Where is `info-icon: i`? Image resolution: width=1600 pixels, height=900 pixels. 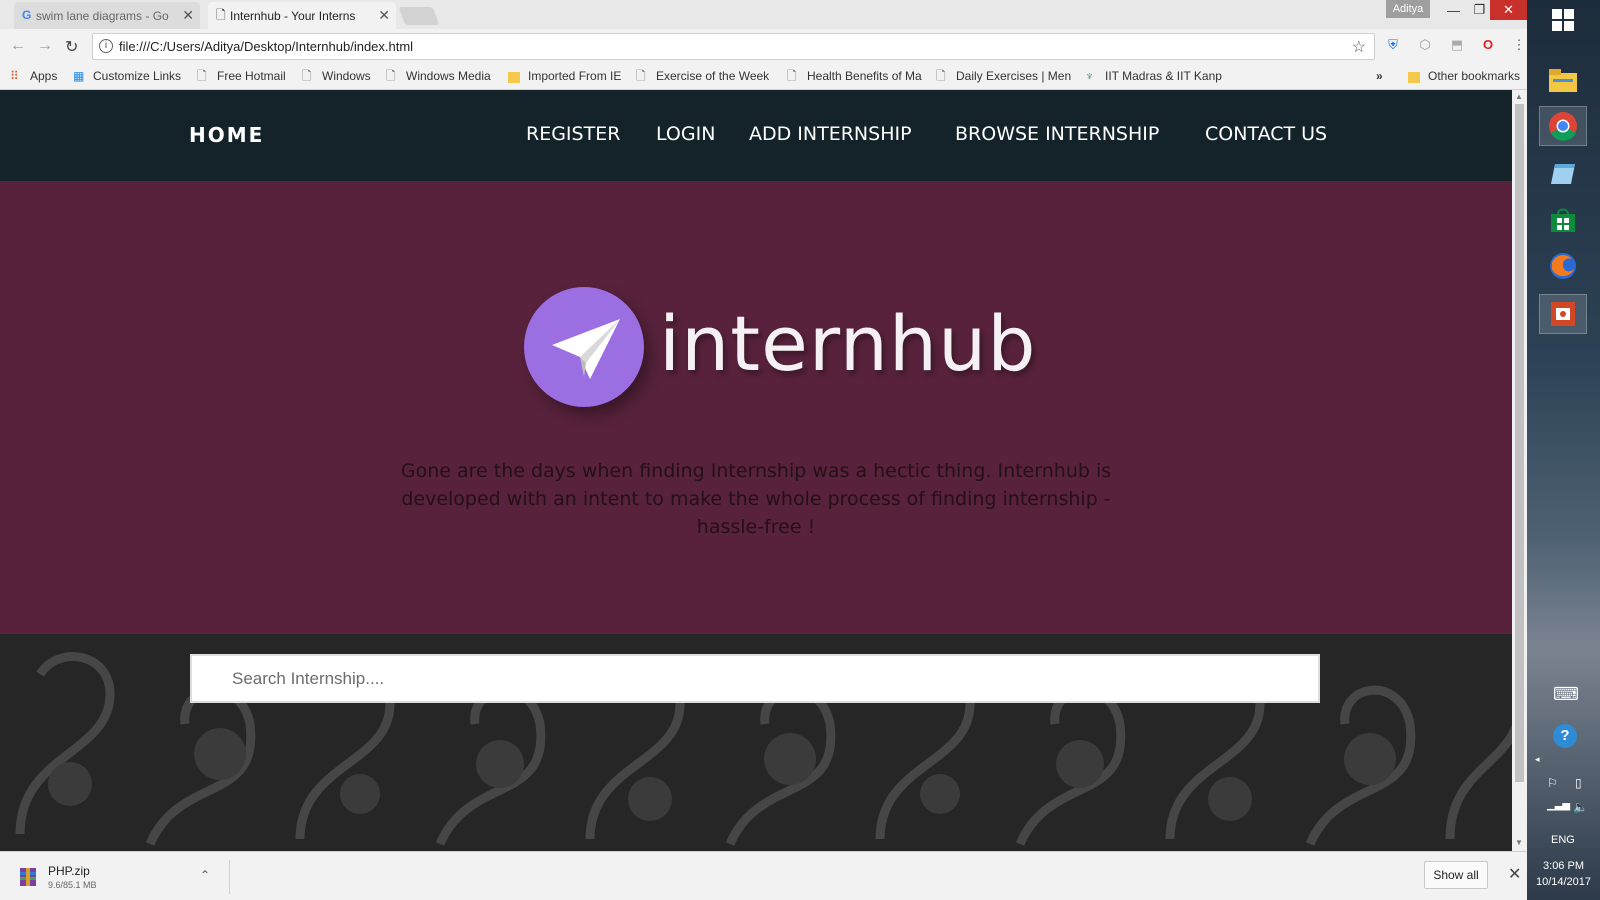
info-icon: i is located at coordinates (106, 46).